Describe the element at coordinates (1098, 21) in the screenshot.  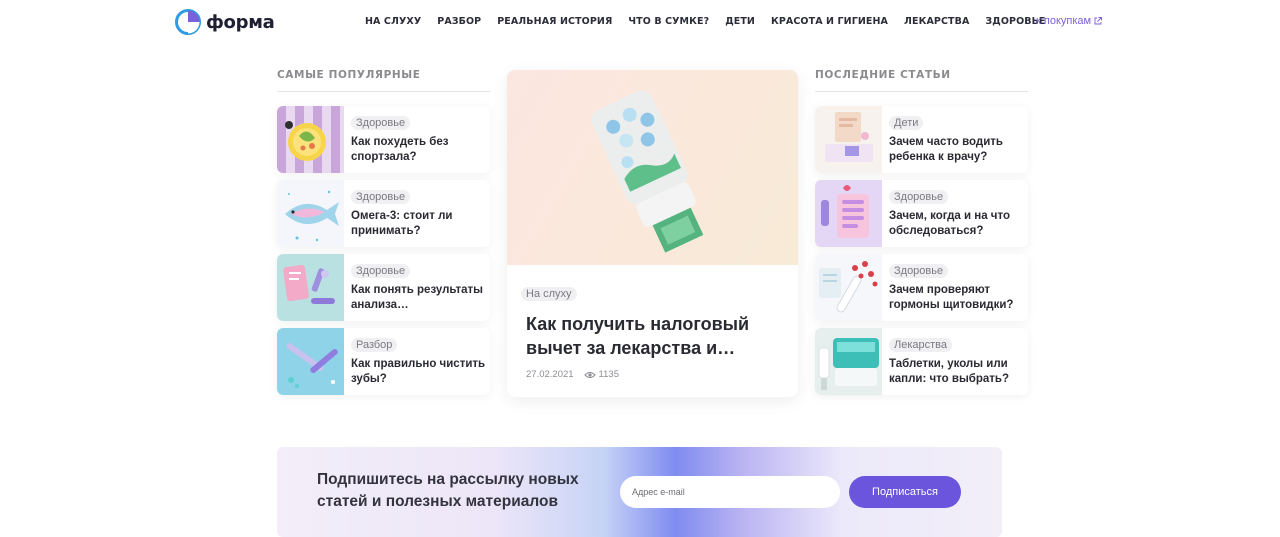
I see `external-link-icon` at that location.